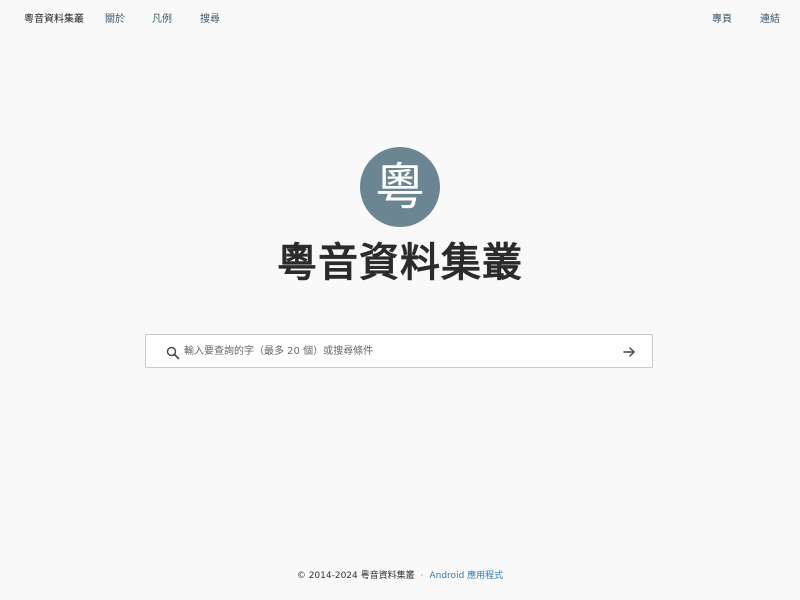  Describe the element at coordinates (722, 20) in the screenshot. I see `nav-item-homepage: 專頁` at that location.